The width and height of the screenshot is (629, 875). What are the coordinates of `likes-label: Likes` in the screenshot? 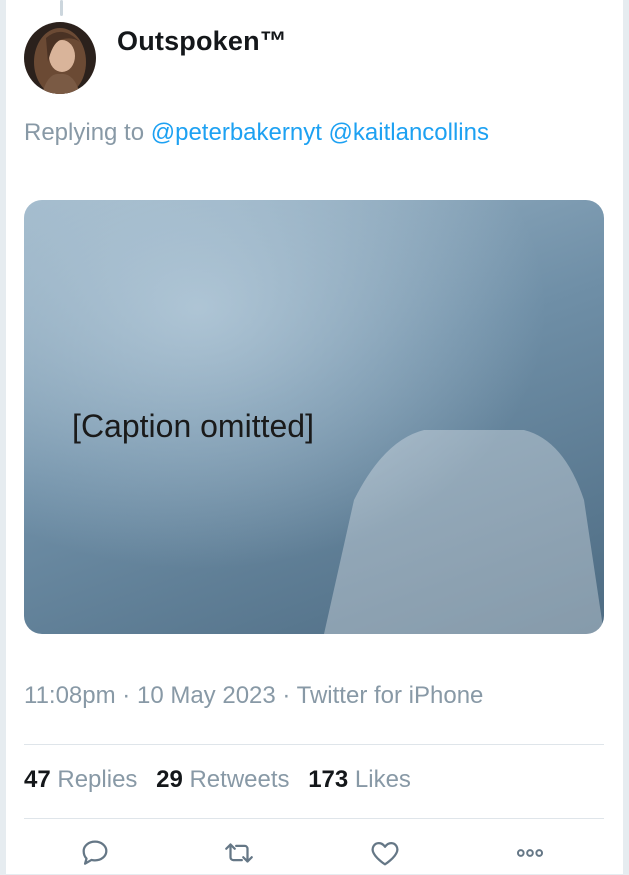 It's located at (382, 779).